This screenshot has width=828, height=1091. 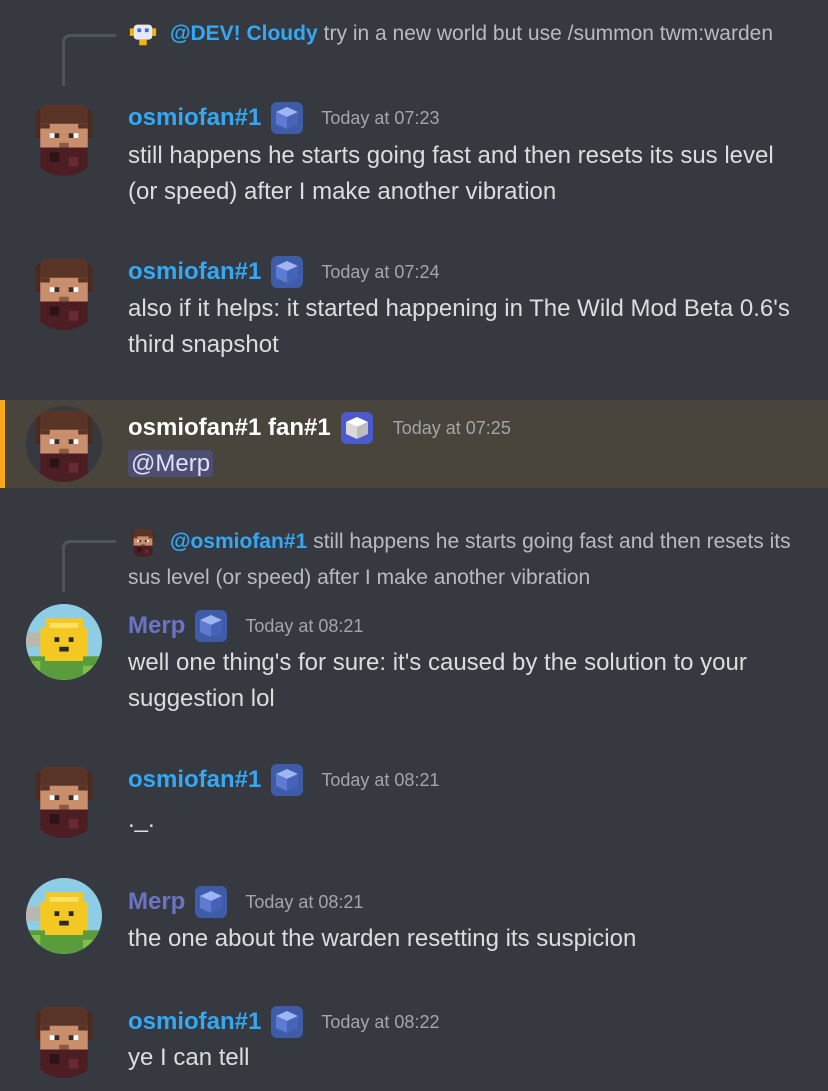 I want to click on message-text: @Merp, so click(x=468, y=464).